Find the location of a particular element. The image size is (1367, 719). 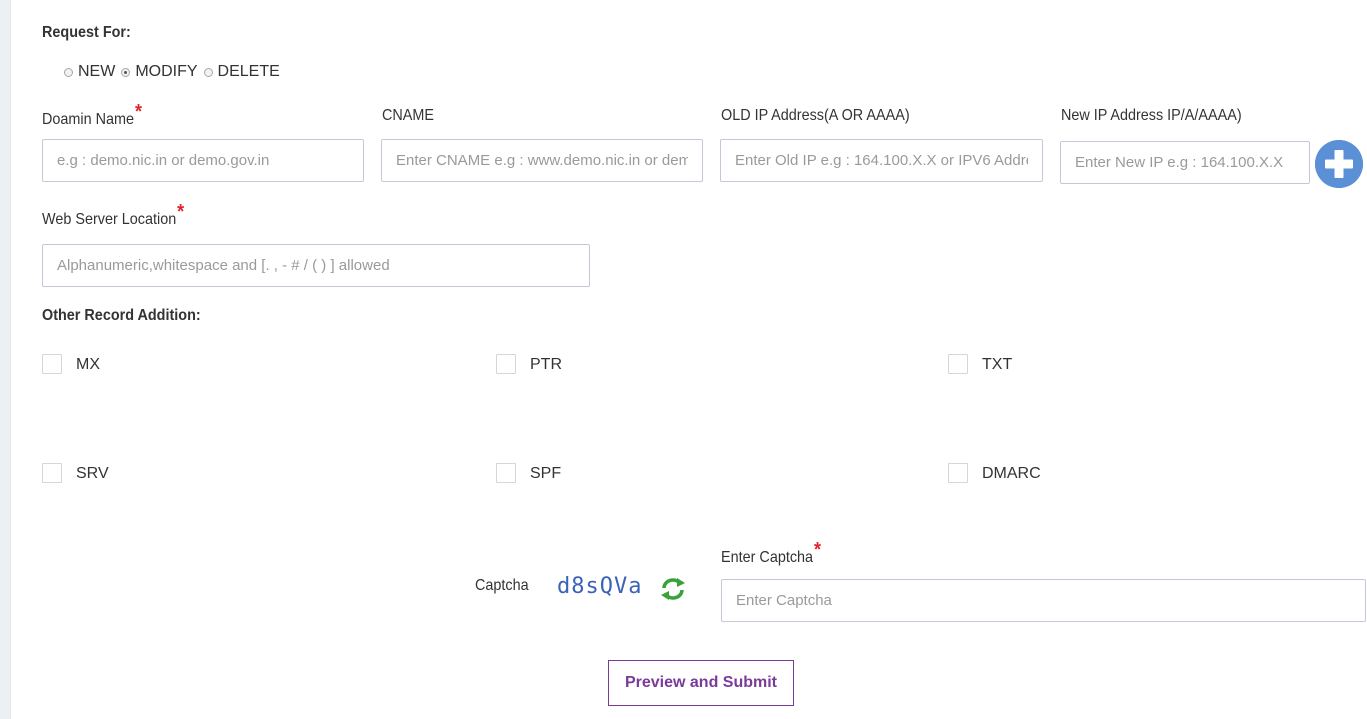

captcha-image: d8sQVa is located at coordinates (600, 586).